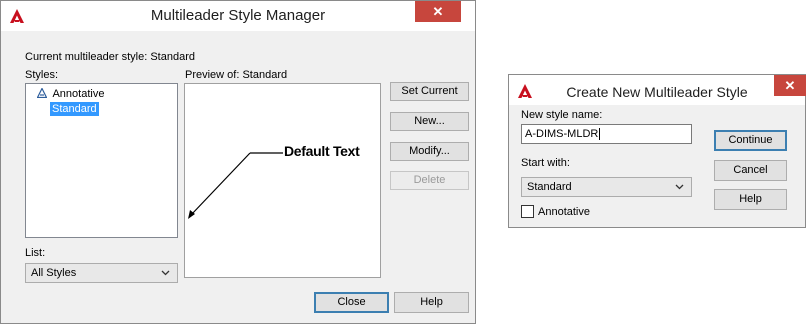 This screenshot has height=324, width=807. What do you see at coordinates (35, 253) in the screenshot?
I see `list-label: List:` at bounding box center [35, 253].